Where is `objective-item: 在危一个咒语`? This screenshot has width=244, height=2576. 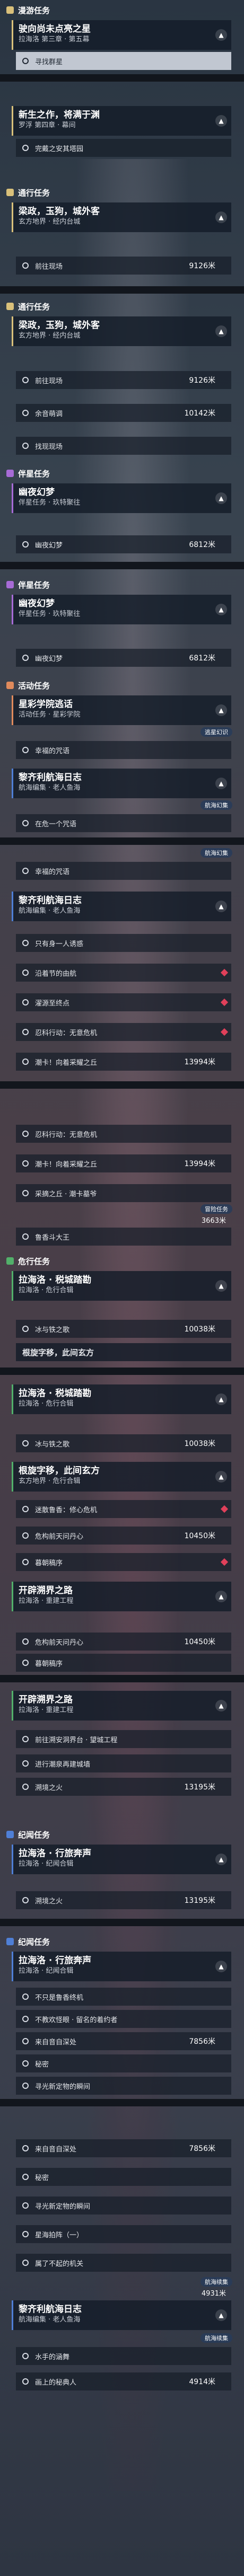
objective-item: 在危一个咒语 is located at coordinates (124, 823).